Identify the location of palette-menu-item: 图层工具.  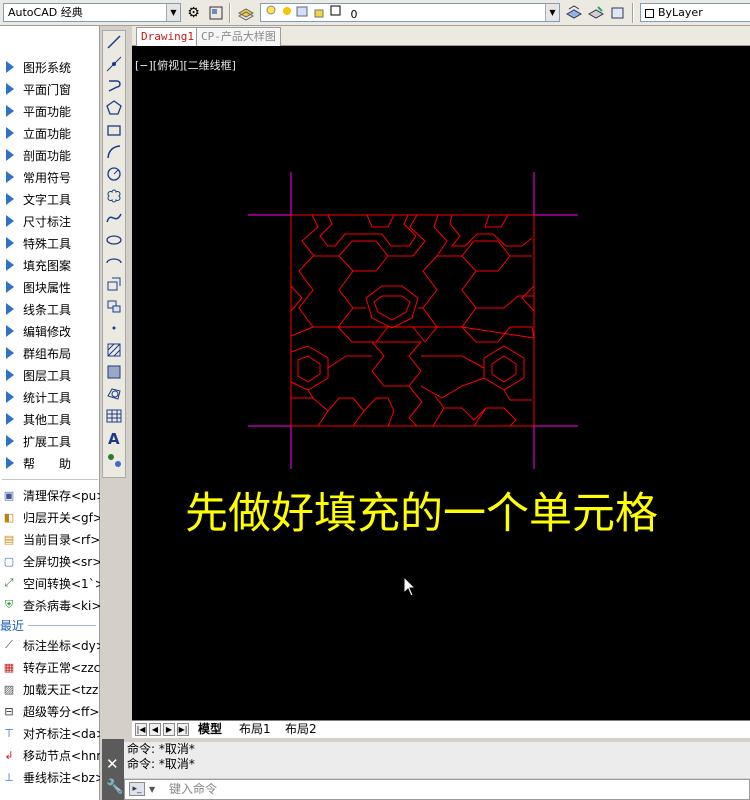
(50, 375).